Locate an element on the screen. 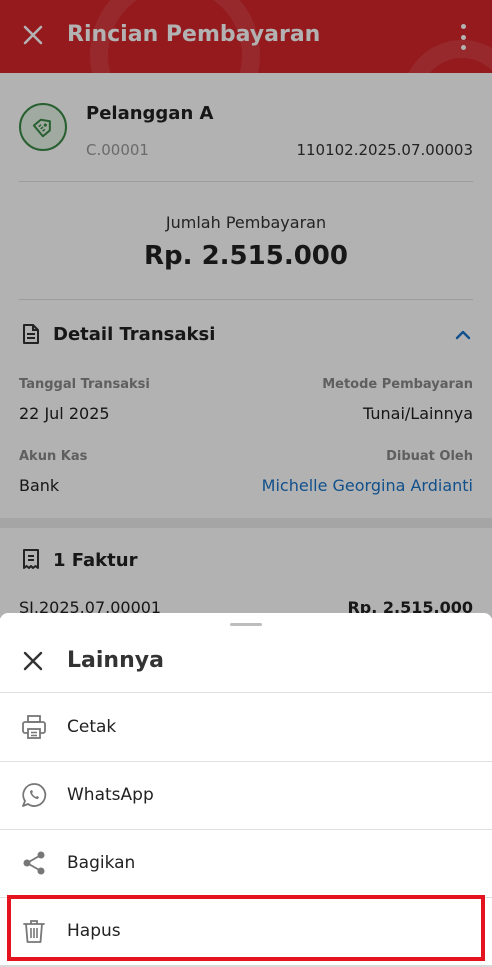 This screenshot has height=967, width=492. option-label: WhatsApp is located at coordinates (110, 795).